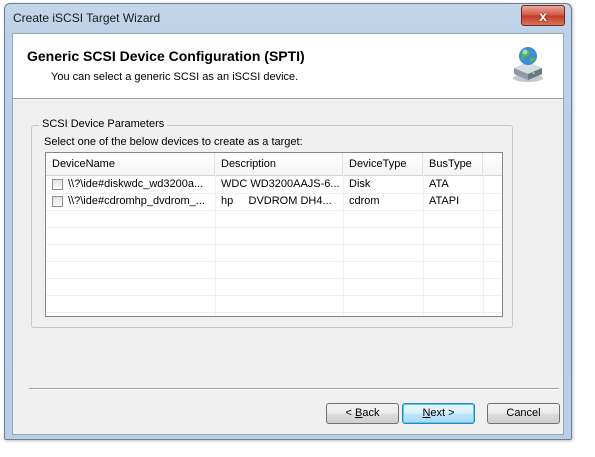  Describe the element at coordinates (166, 56) in the screenshot. I see `page-title: Generic SCSI Device Configuration (SPTI)` at that location.